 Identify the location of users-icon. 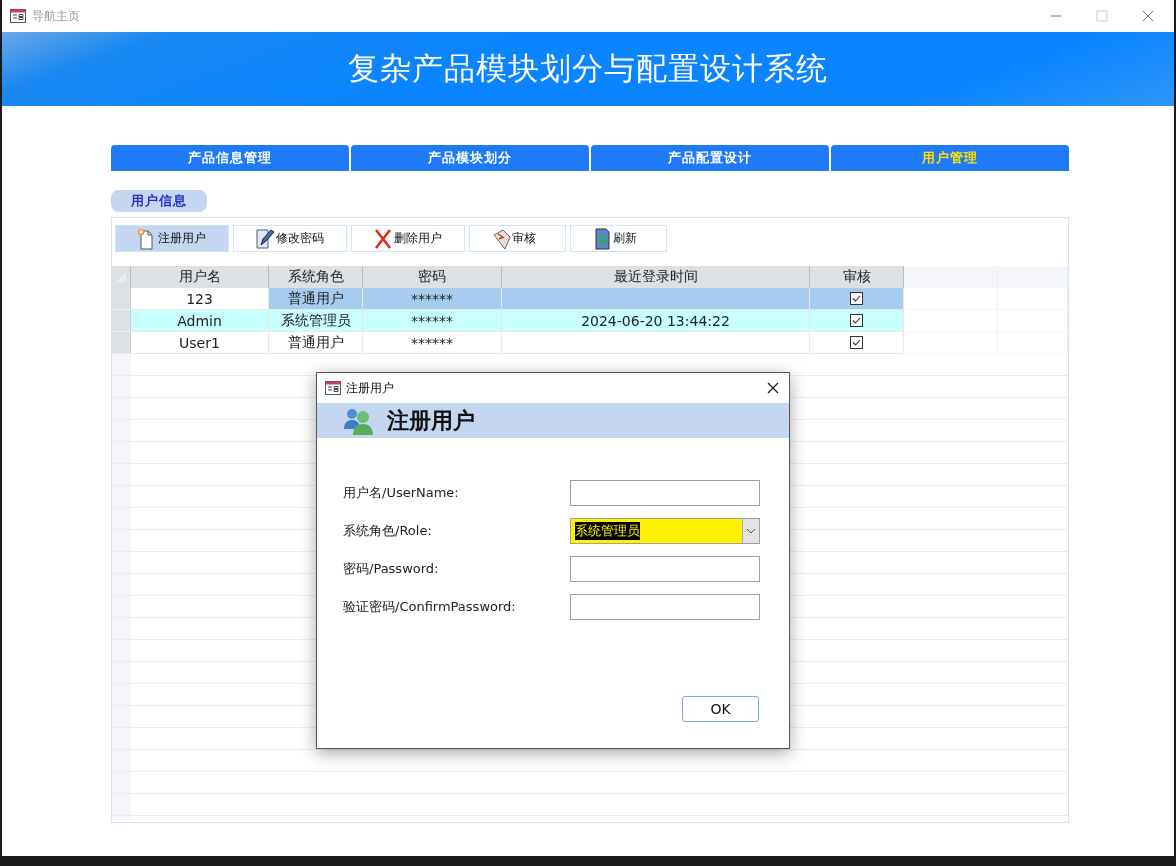
(359, 420).